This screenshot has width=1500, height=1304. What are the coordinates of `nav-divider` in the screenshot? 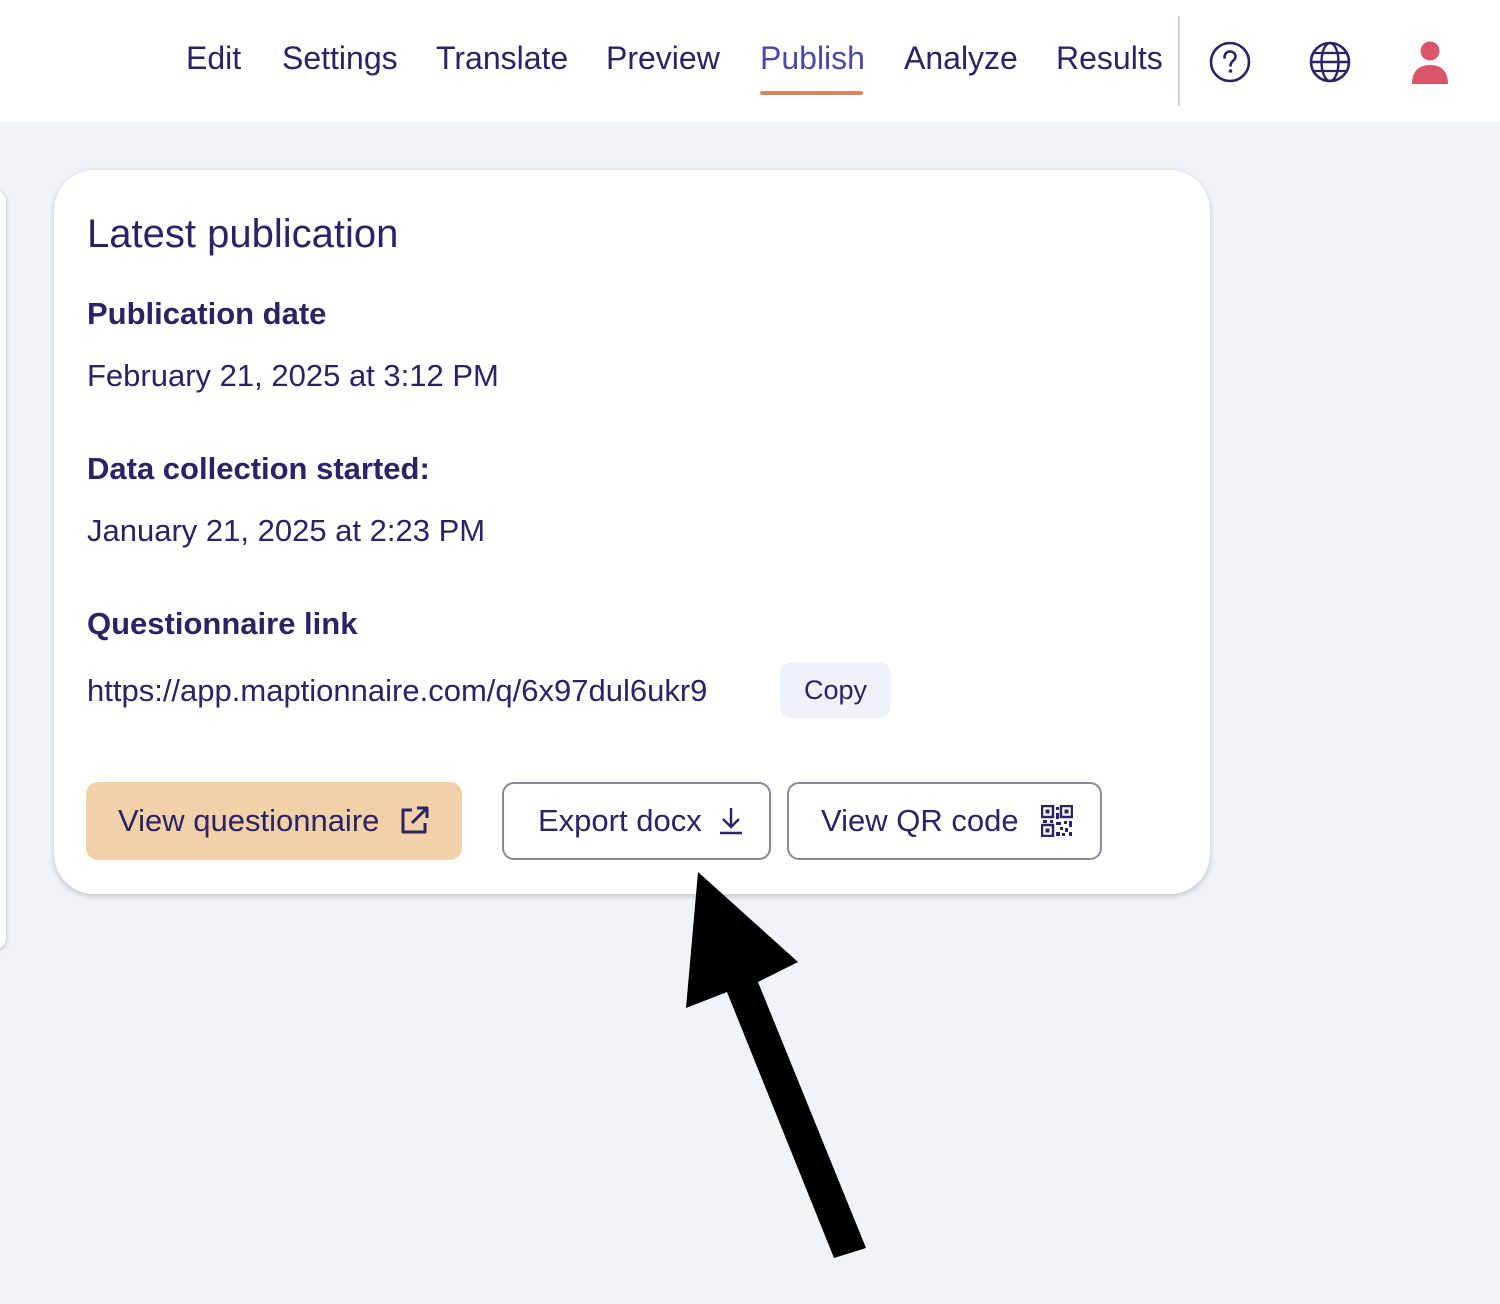 It's located at (1179, 61).